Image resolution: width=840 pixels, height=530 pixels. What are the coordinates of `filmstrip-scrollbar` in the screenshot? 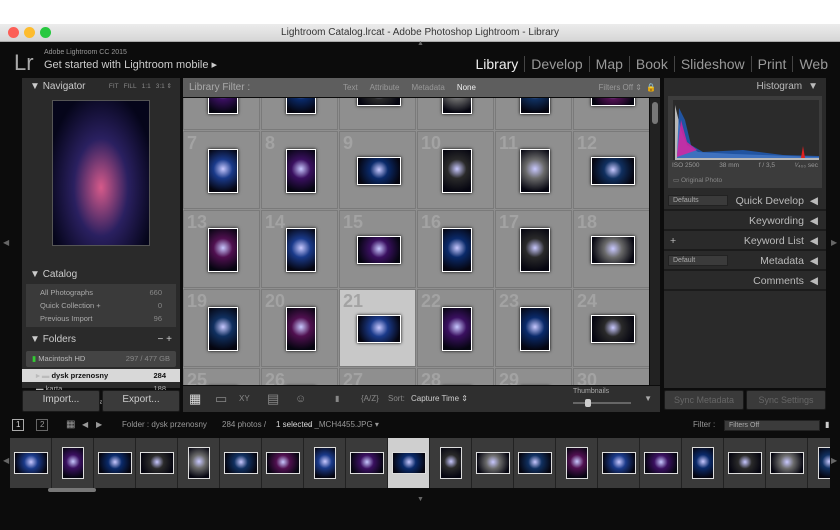 It's located at (72, 490).